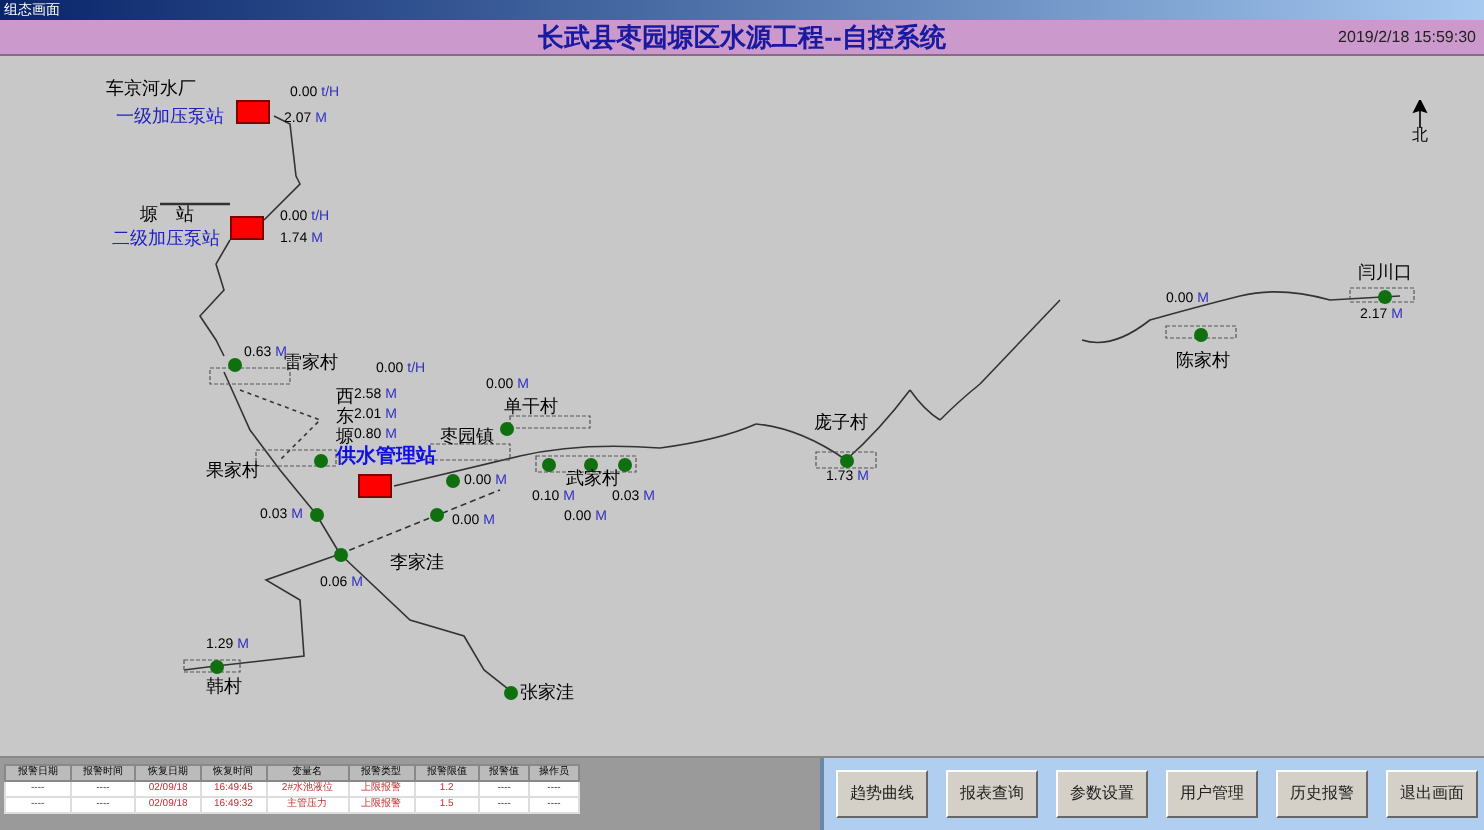 The width and height of the screenshot is (1484, 830). Describe the element at coordinates (233, 471) in the screenshot. I see `place-label: 果家村` at that location.